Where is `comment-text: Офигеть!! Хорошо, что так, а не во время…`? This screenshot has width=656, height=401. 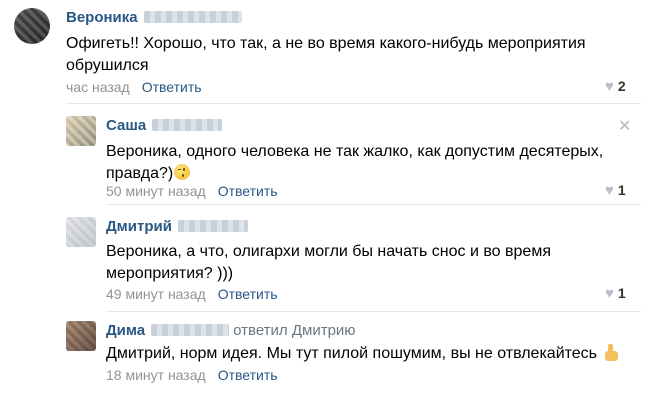
comment-text: Офигеть!! Хорошо, что так, а не во время… is located at coordinates (326, 55).